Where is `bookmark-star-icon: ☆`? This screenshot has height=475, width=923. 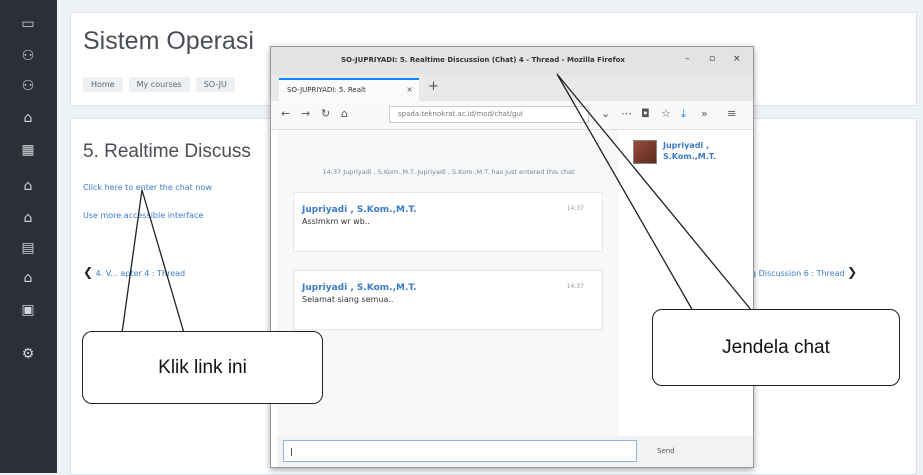 bookmark-star-icon: ☆ is located at coordinates (666, 113).